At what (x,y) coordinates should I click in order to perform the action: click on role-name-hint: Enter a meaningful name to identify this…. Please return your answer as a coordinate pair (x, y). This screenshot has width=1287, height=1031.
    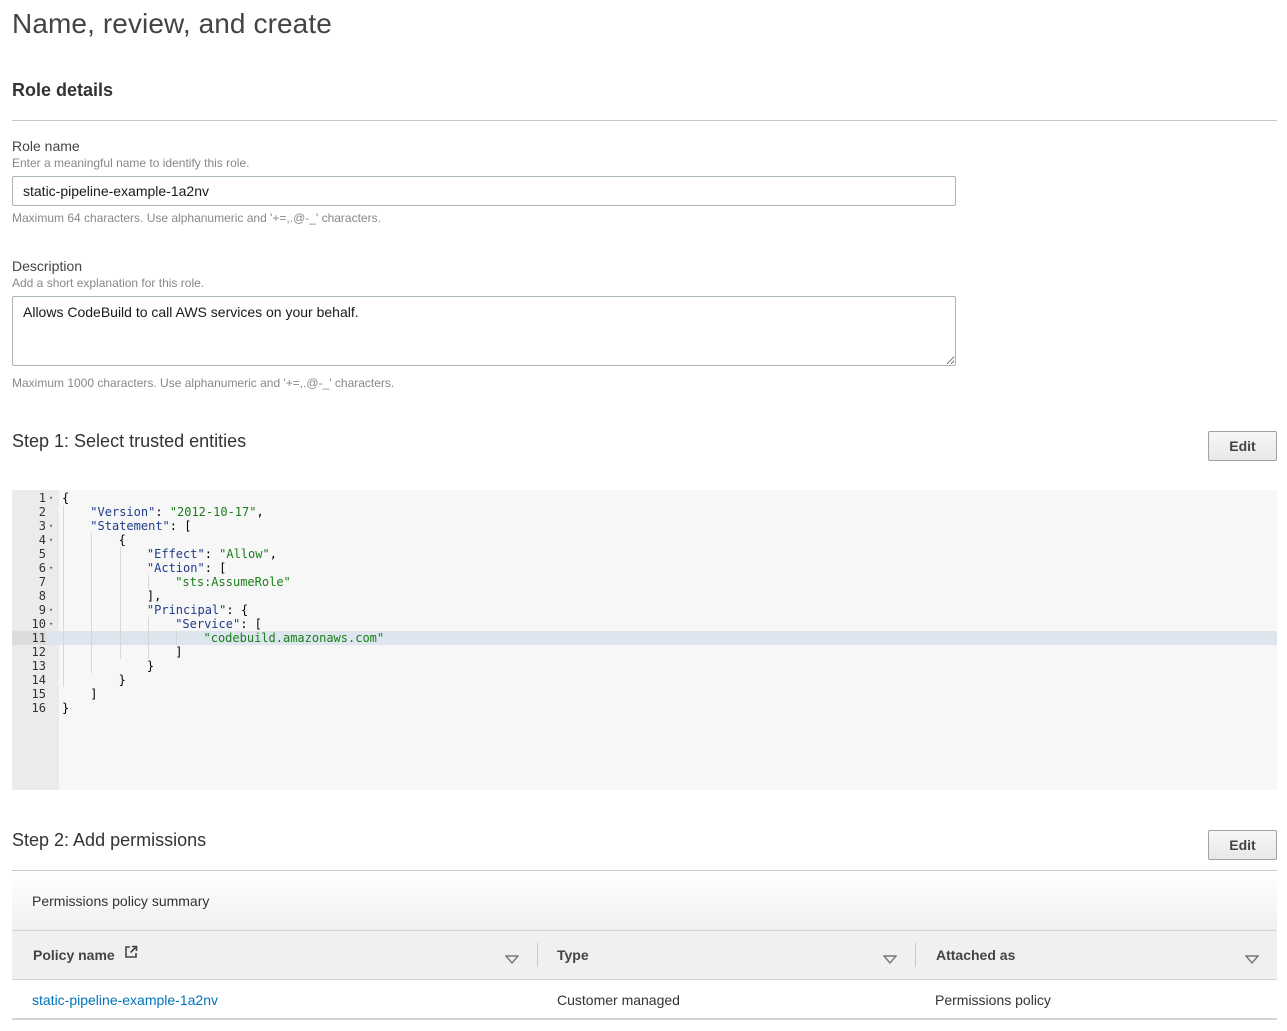
    Looking at the image, I should click on (131, 163).